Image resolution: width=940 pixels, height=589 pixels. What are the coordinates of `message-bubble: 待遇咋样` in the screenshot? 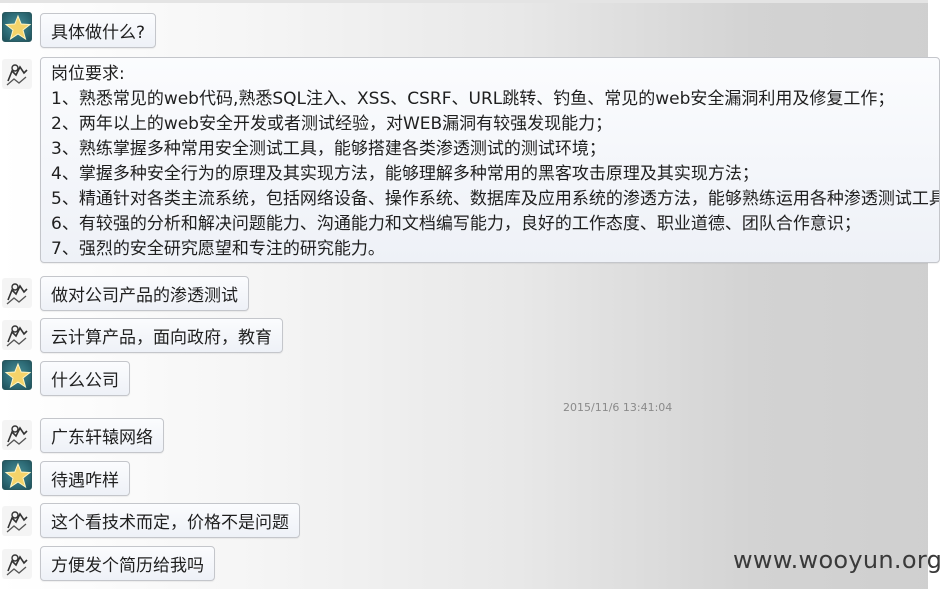 It's located at (85, 478).